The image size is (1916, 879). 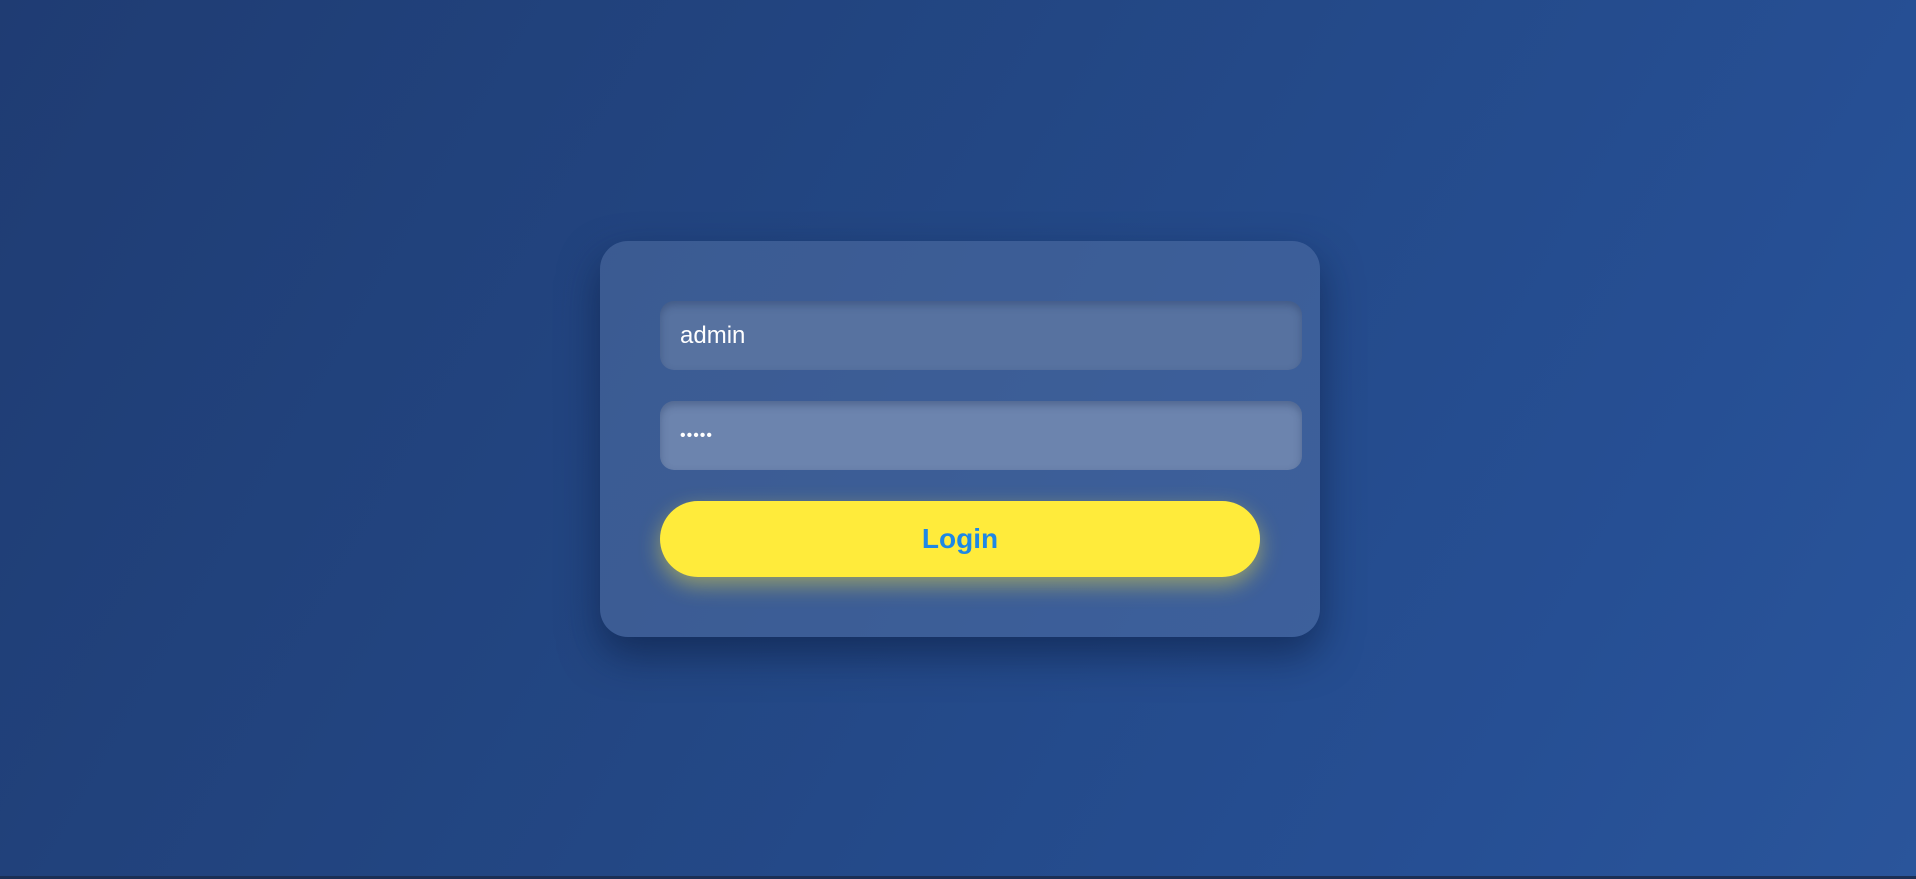 I want to click on password-value: •••••, so click(x=697, y=435).